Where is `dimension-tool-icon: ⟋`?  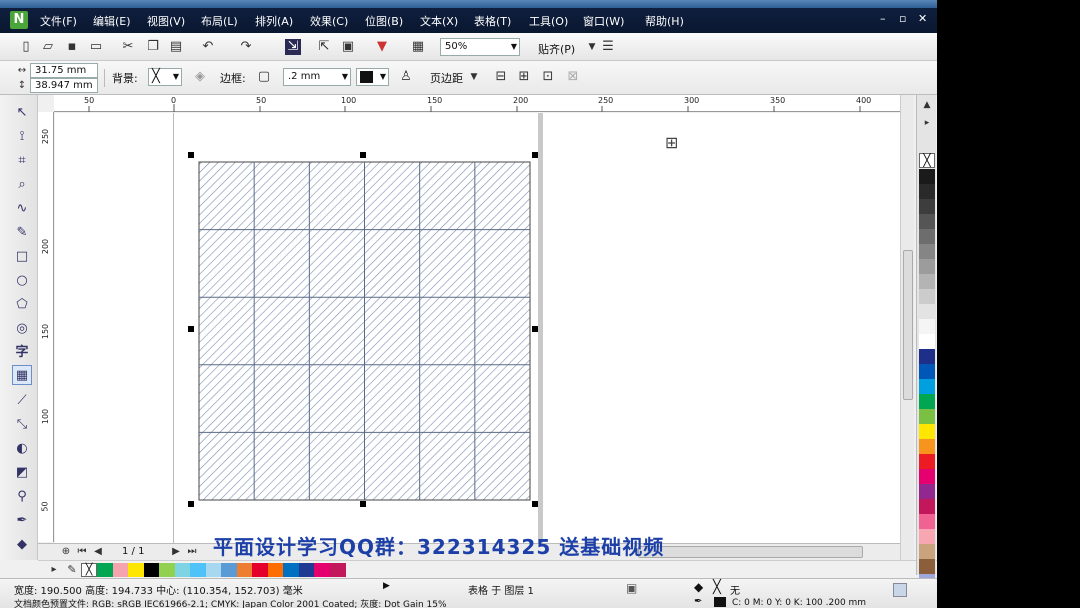
dimension-tool-icon: ⟋ is located at coordinates (22, 401).